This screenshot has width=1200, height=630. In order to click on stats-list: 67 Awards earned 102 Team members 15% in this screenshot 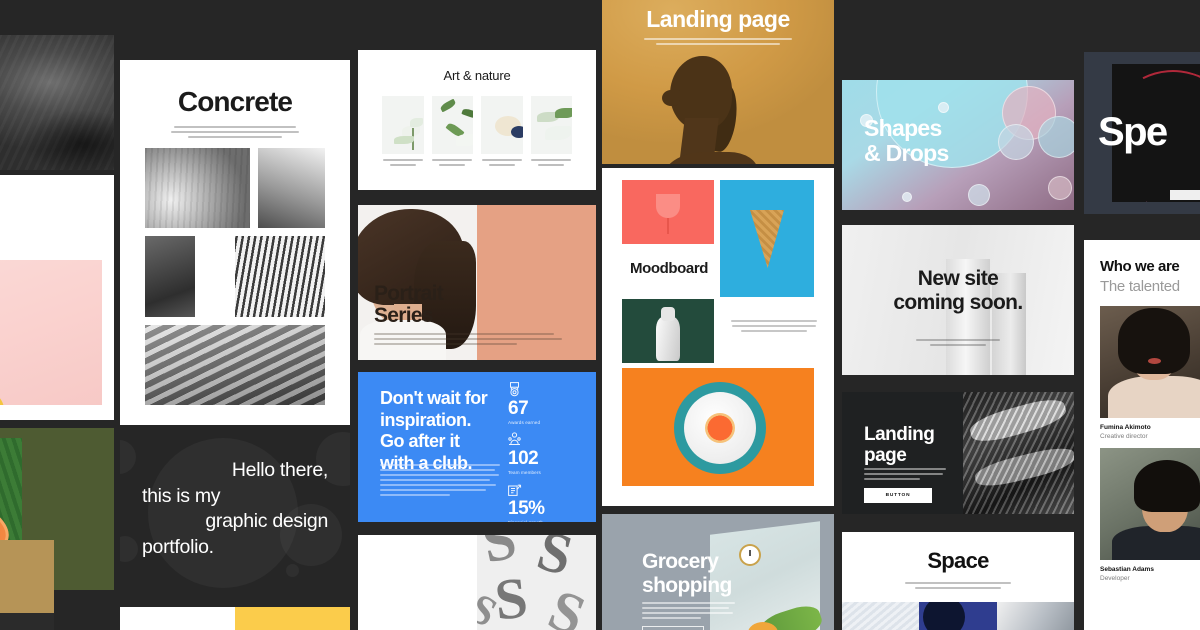, I will do `click(545, 452)`.